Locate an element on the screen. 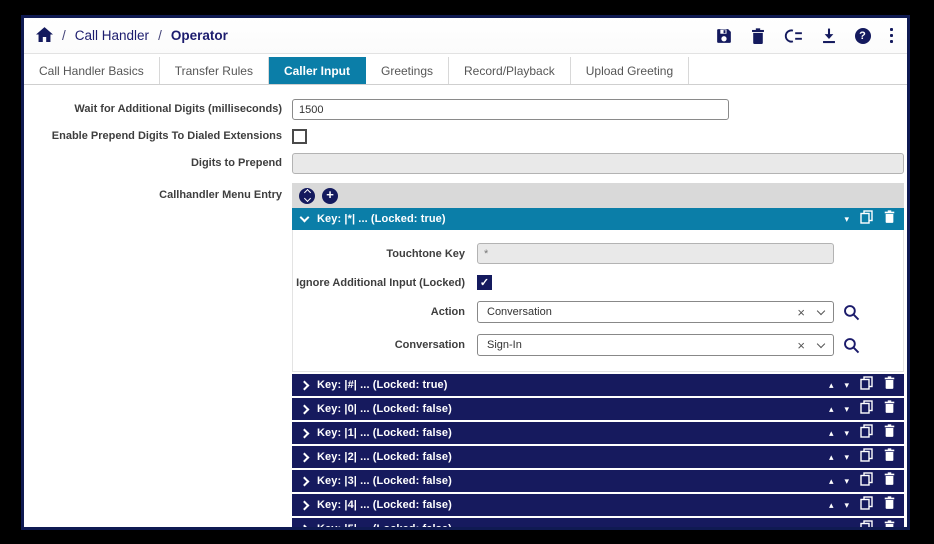 This screenshot has height=544, width=934. touchtone-key-input is located at coordinates (655, 253).